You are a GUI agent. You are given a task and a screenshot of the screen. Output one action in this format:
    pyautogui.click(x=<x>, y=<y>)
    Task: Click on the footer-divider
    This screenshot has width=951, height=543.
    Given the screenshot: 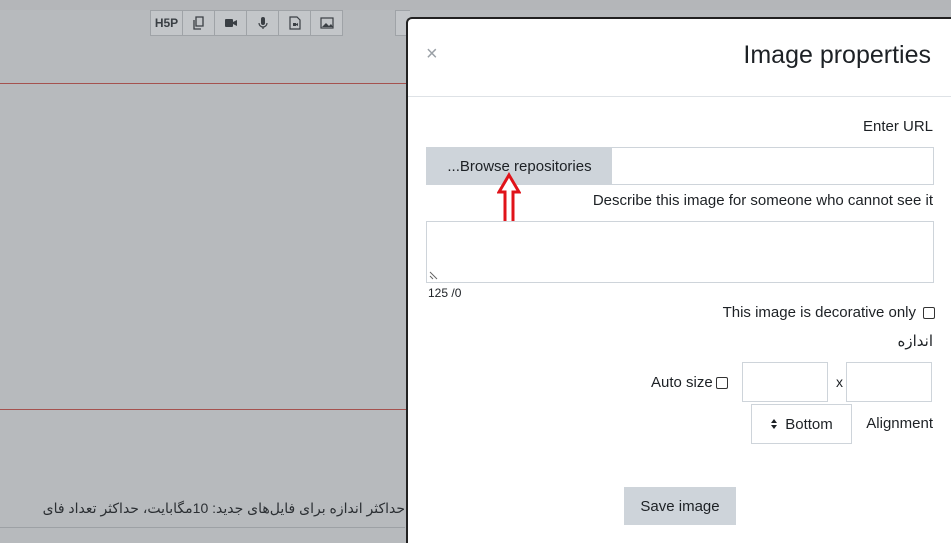 What is the action you would take?
    pyautogui.click(x=202, y=527)
    